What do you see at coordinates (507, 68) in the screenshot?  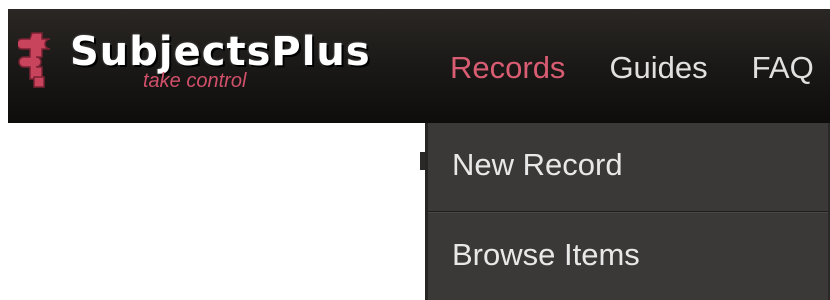 I see `nav-item-records: Records` at bounding box center [507, 68].